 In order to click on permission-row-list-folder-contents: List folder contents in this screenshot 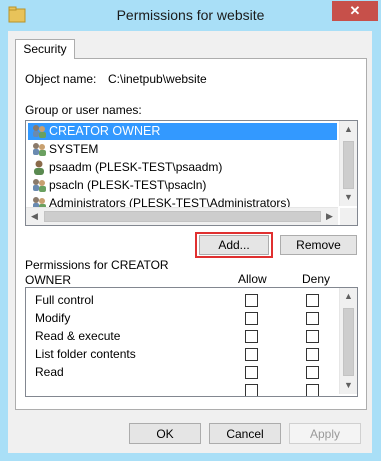, I will do `click(181, 354)`.